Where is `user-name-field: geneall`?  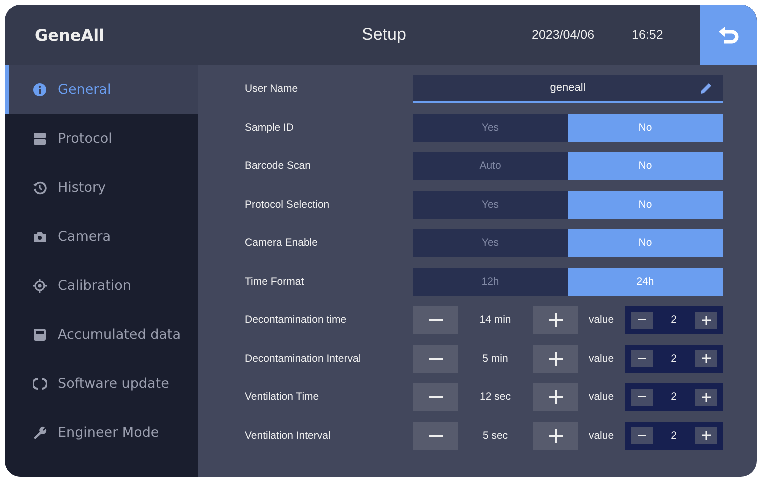 user-name-field: geneall is located at coordinates (568, 89).